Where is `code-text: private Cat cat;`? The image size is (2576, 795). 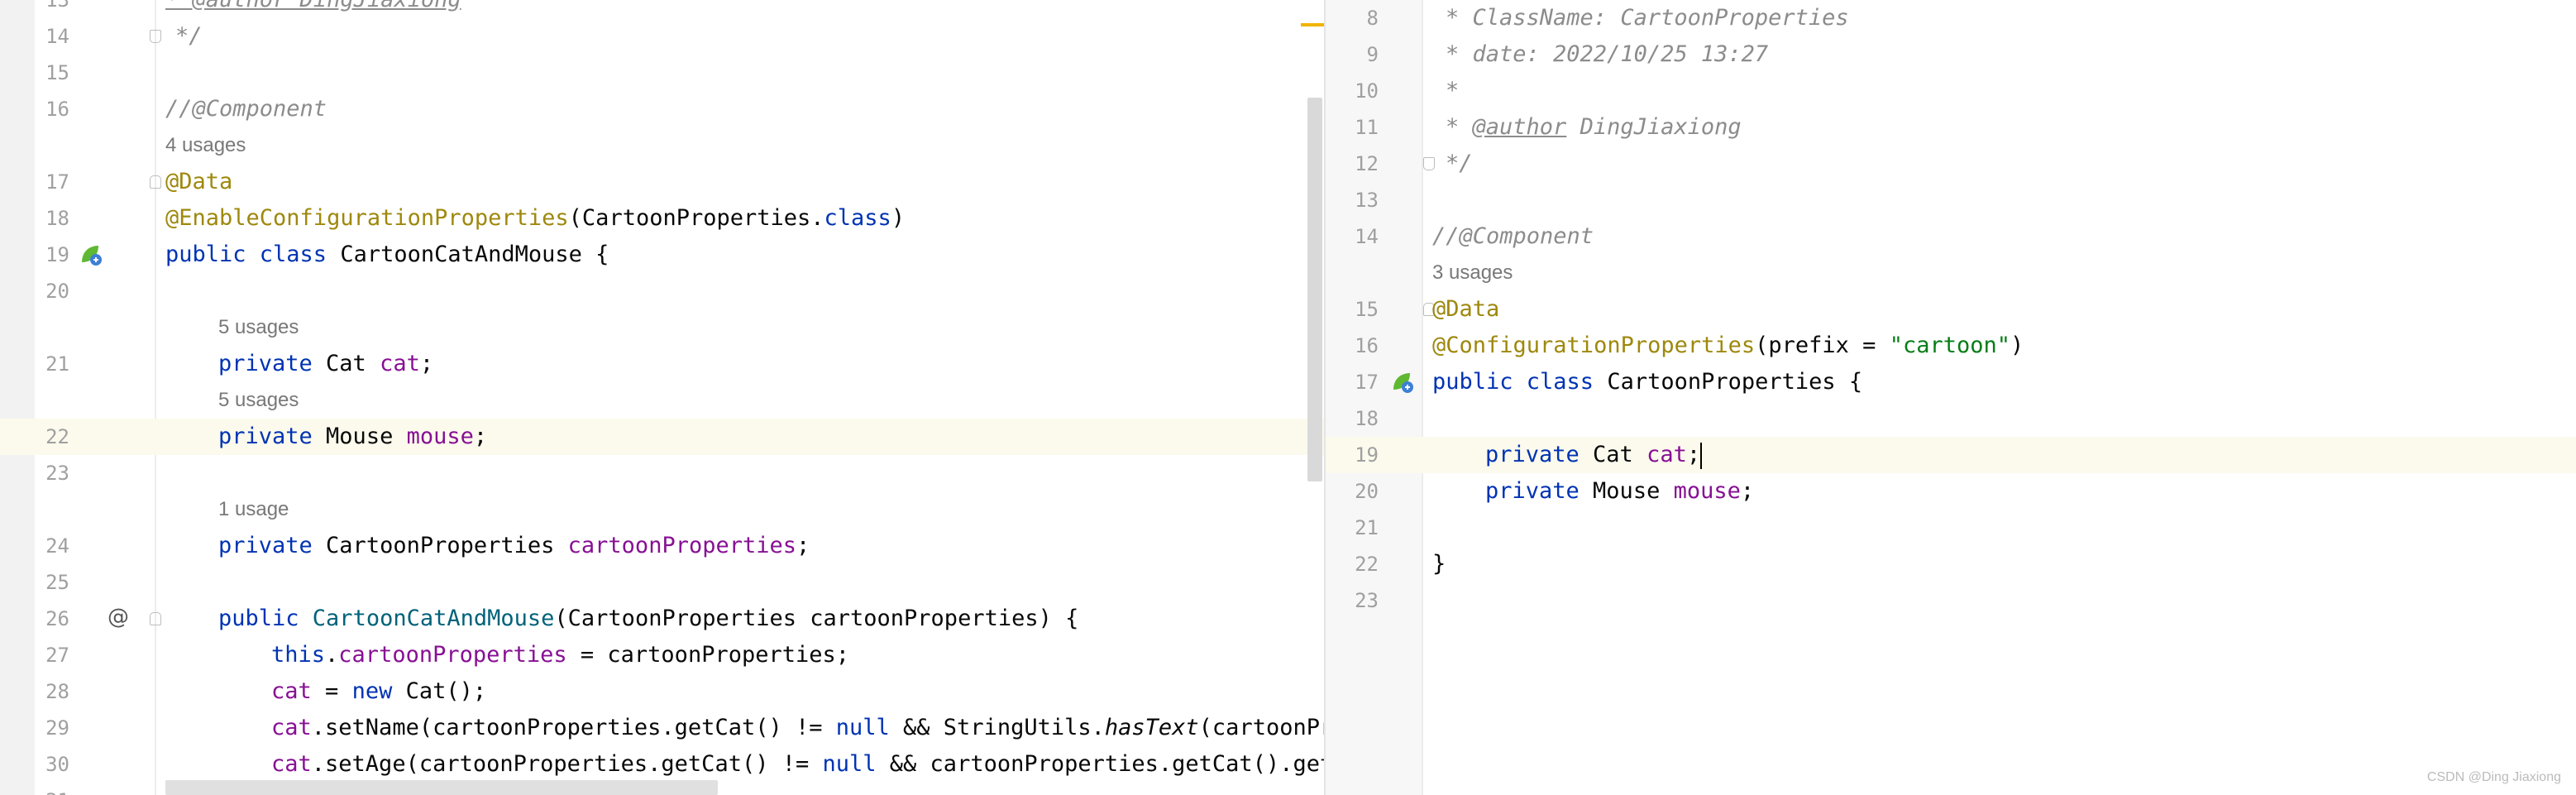 code-text: private Cat cat; is located at coordinates (1594, 455).